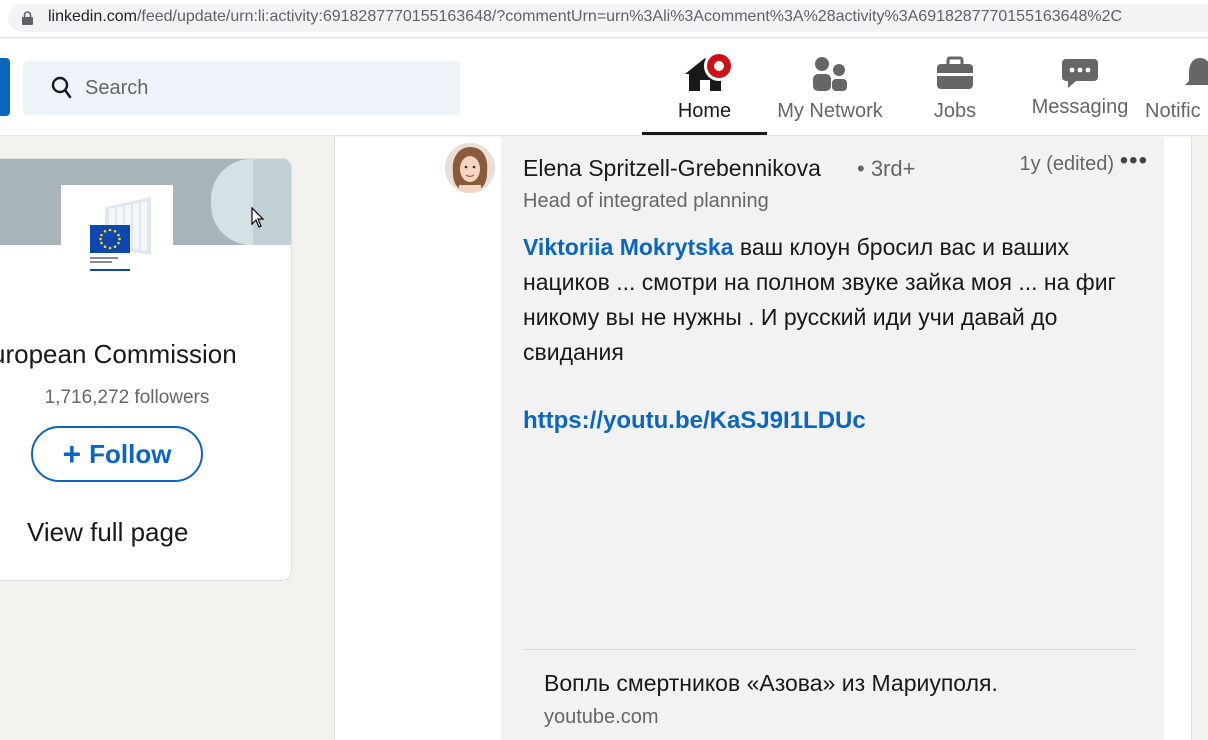 The width and height of the screenshot is (1208, 740). I want to click on follow-button-label: Follow, so click(130, 453).